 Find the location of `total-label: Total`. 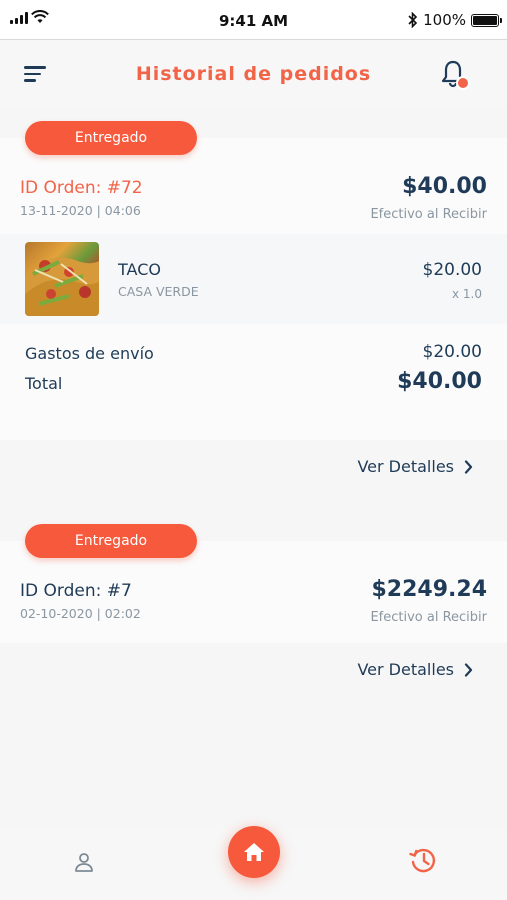

total-label: Total is located at coordinates (44, 383).